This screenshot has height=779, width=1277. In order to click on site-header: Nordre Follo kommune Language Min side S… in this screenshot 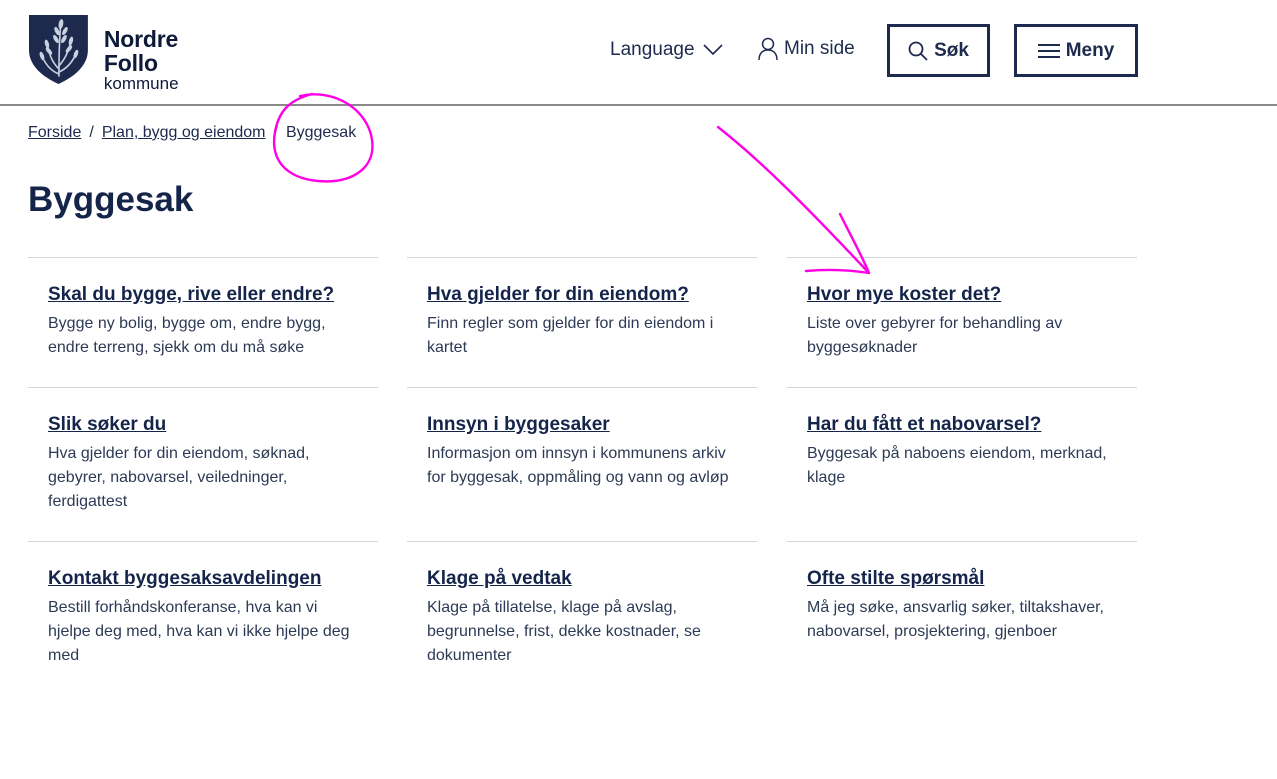, I will do `click(638, 53)`.